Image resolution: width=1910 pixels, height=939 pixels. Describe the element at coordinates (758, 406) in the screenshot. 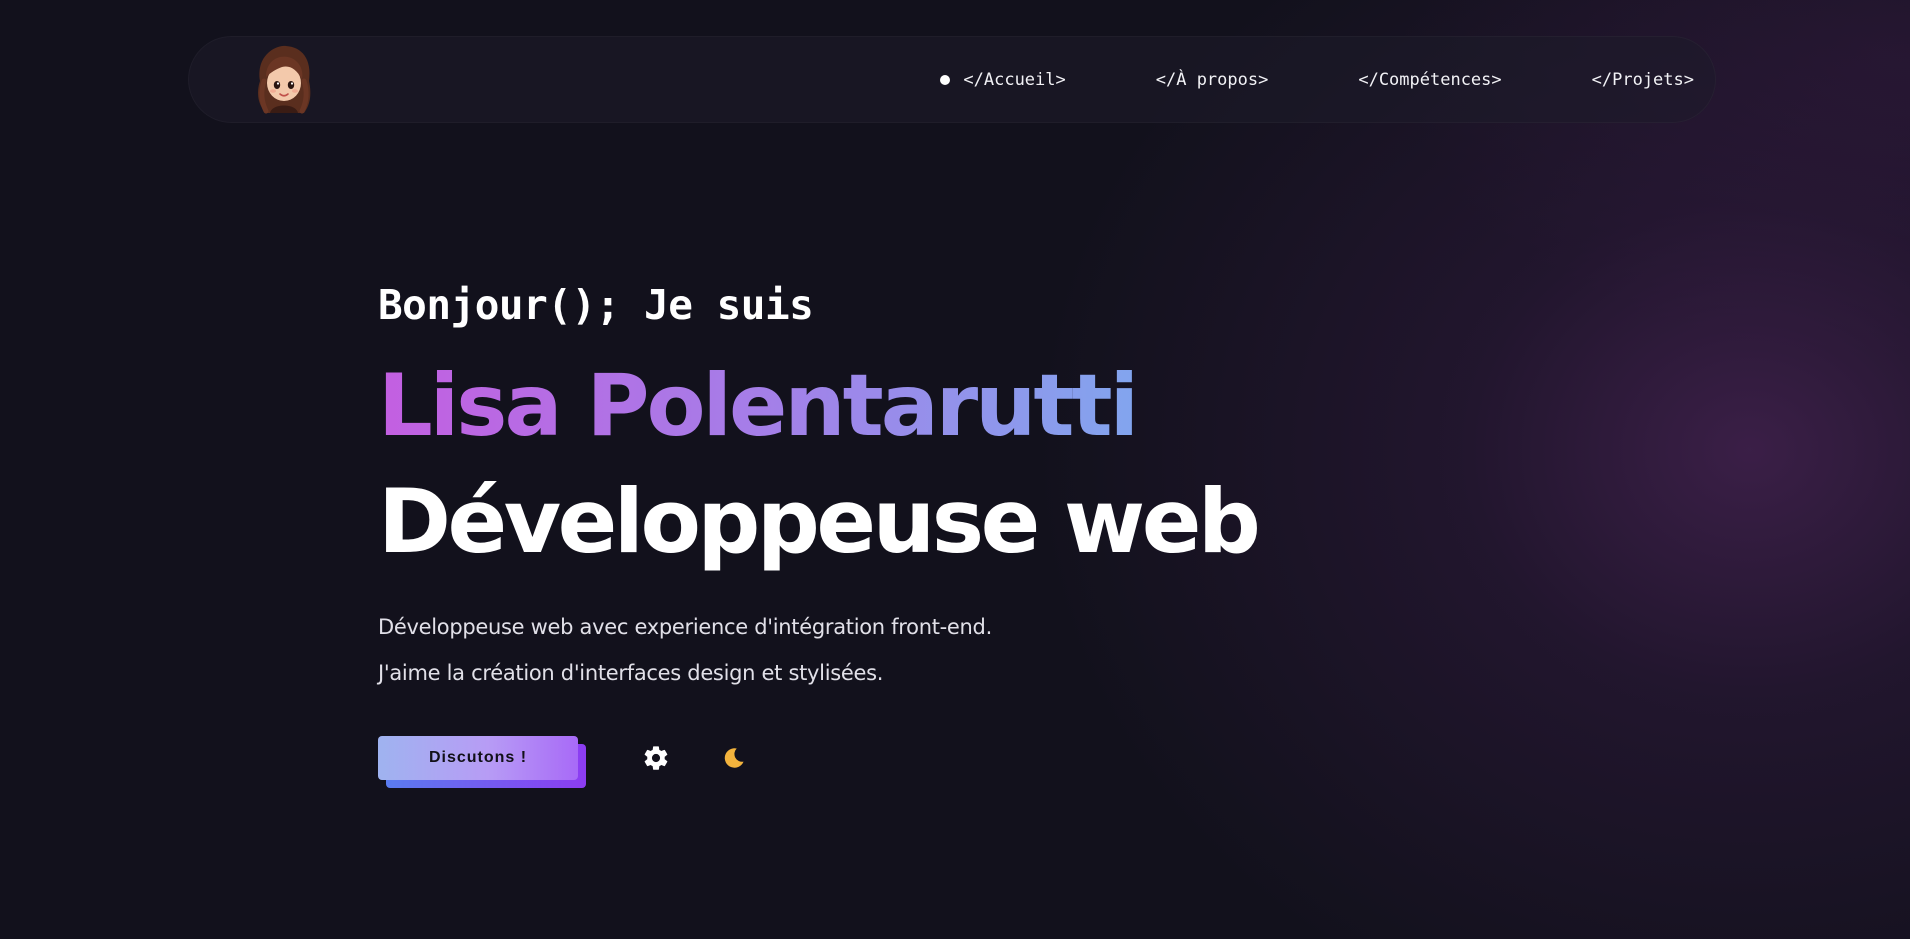

I see `hero-name: Lisa Polentarutti` at that location.